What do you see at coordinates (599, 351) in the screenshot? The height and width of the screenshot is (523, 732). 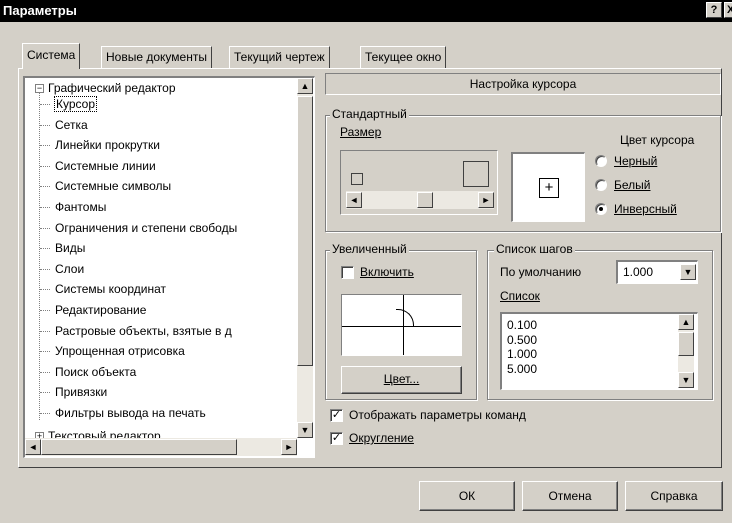 I see `step-list: 0.100 0.500 1.000 5.000 ▲ ▼` at bounding box center [599, 351].